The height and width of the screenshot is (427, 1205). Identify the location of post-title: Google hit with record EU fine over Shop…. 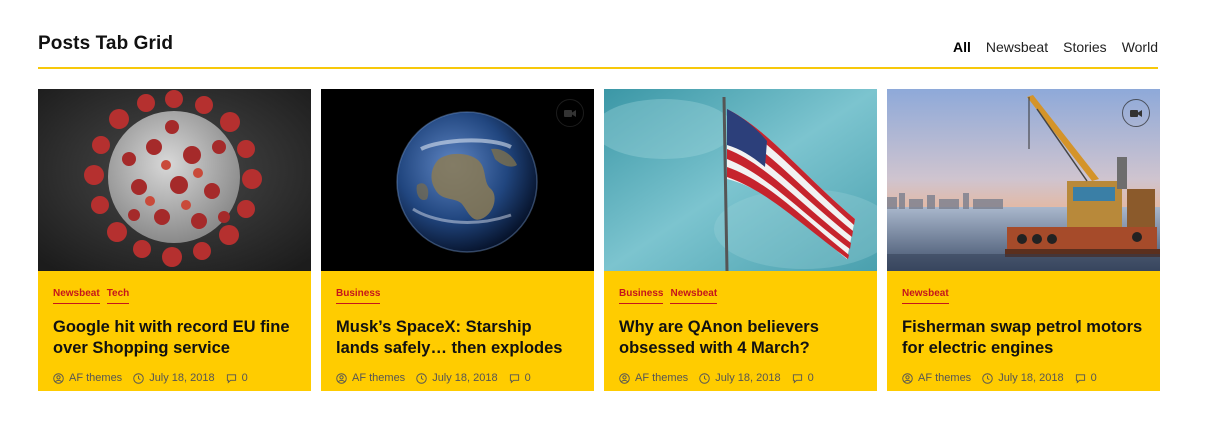
(174, 338).